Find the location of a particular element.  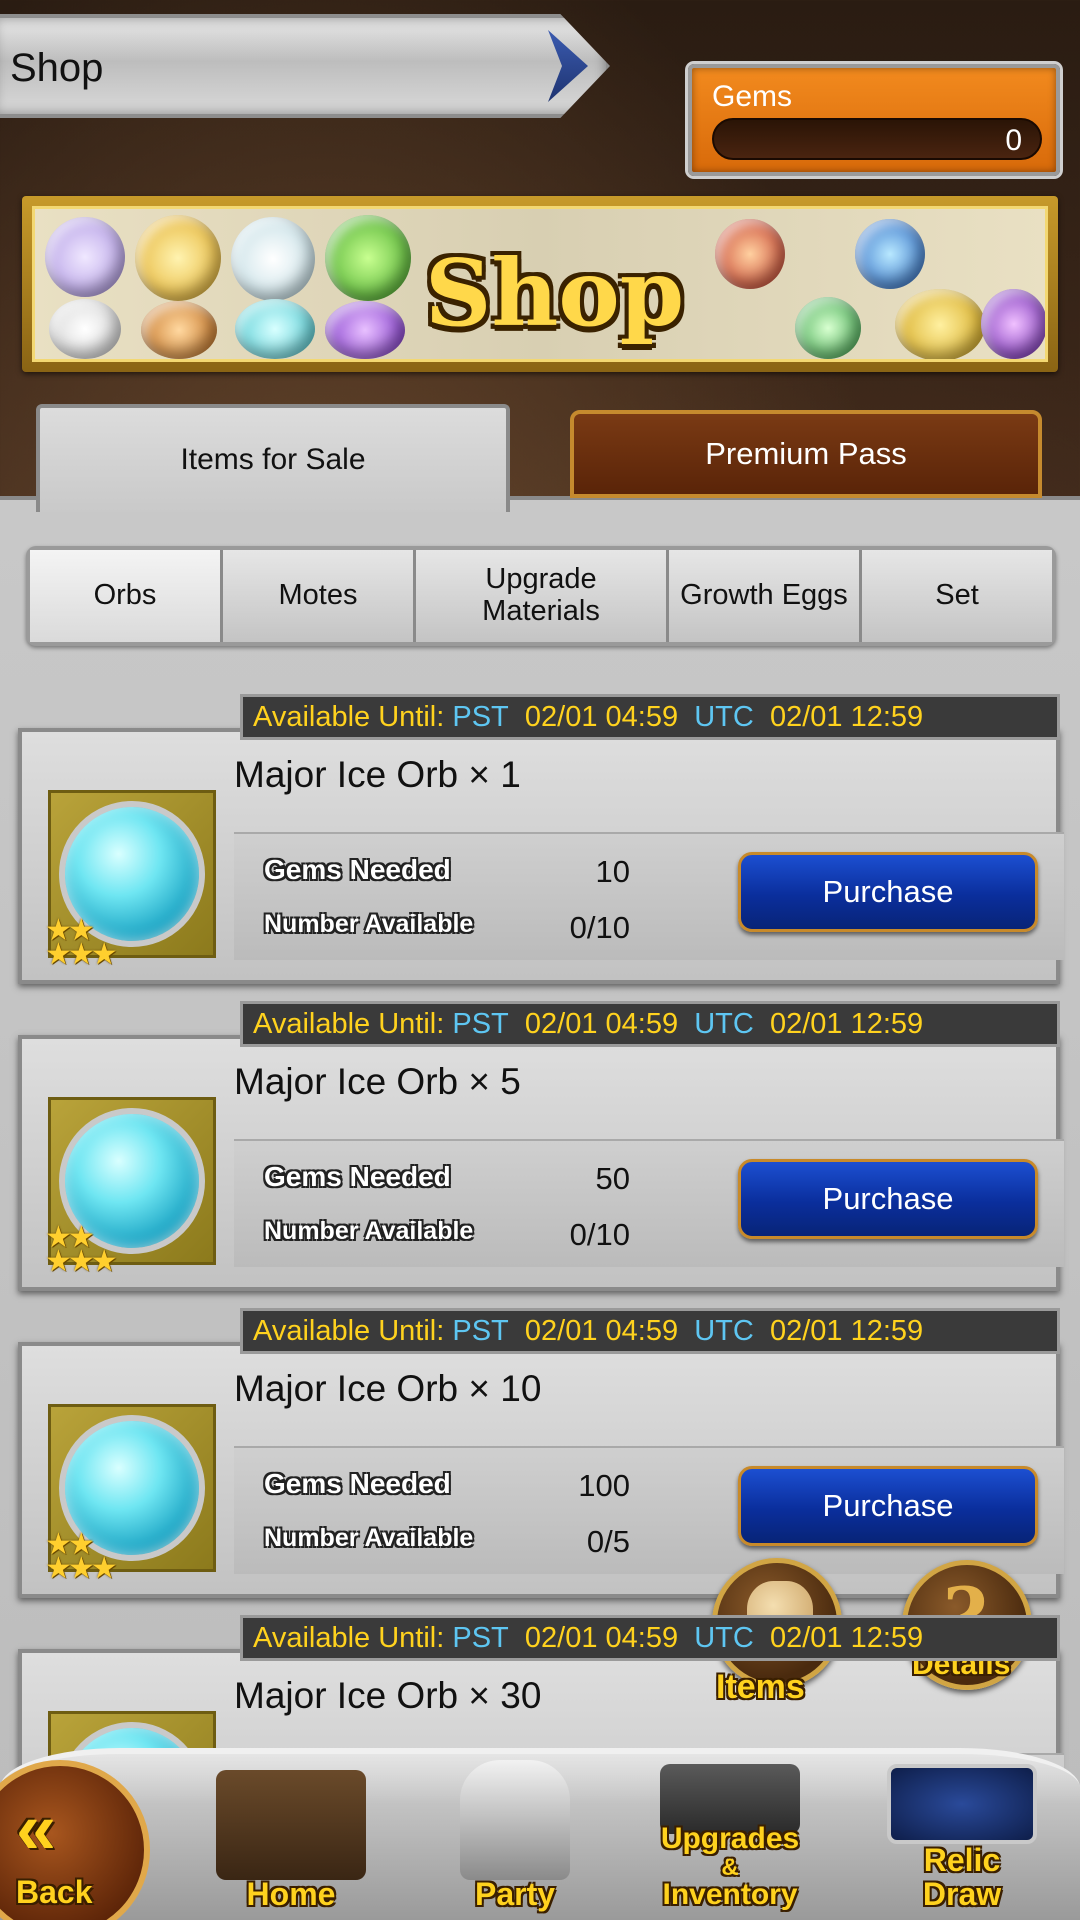

chess-icon is located at coordinates (515, 1820).